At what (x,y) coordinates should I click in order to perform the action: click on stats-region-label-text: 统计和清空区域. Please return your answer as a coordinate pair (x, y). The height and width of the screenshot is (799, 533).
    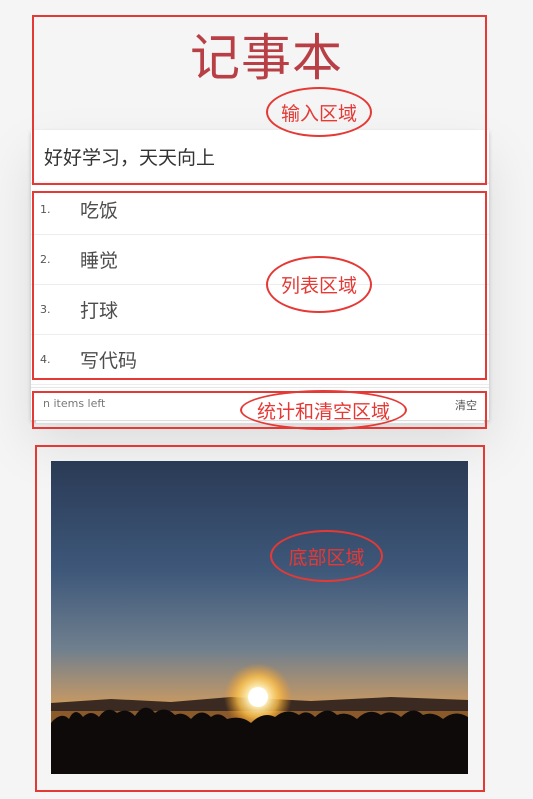
    Looking at the image, I should click on (323, 411).